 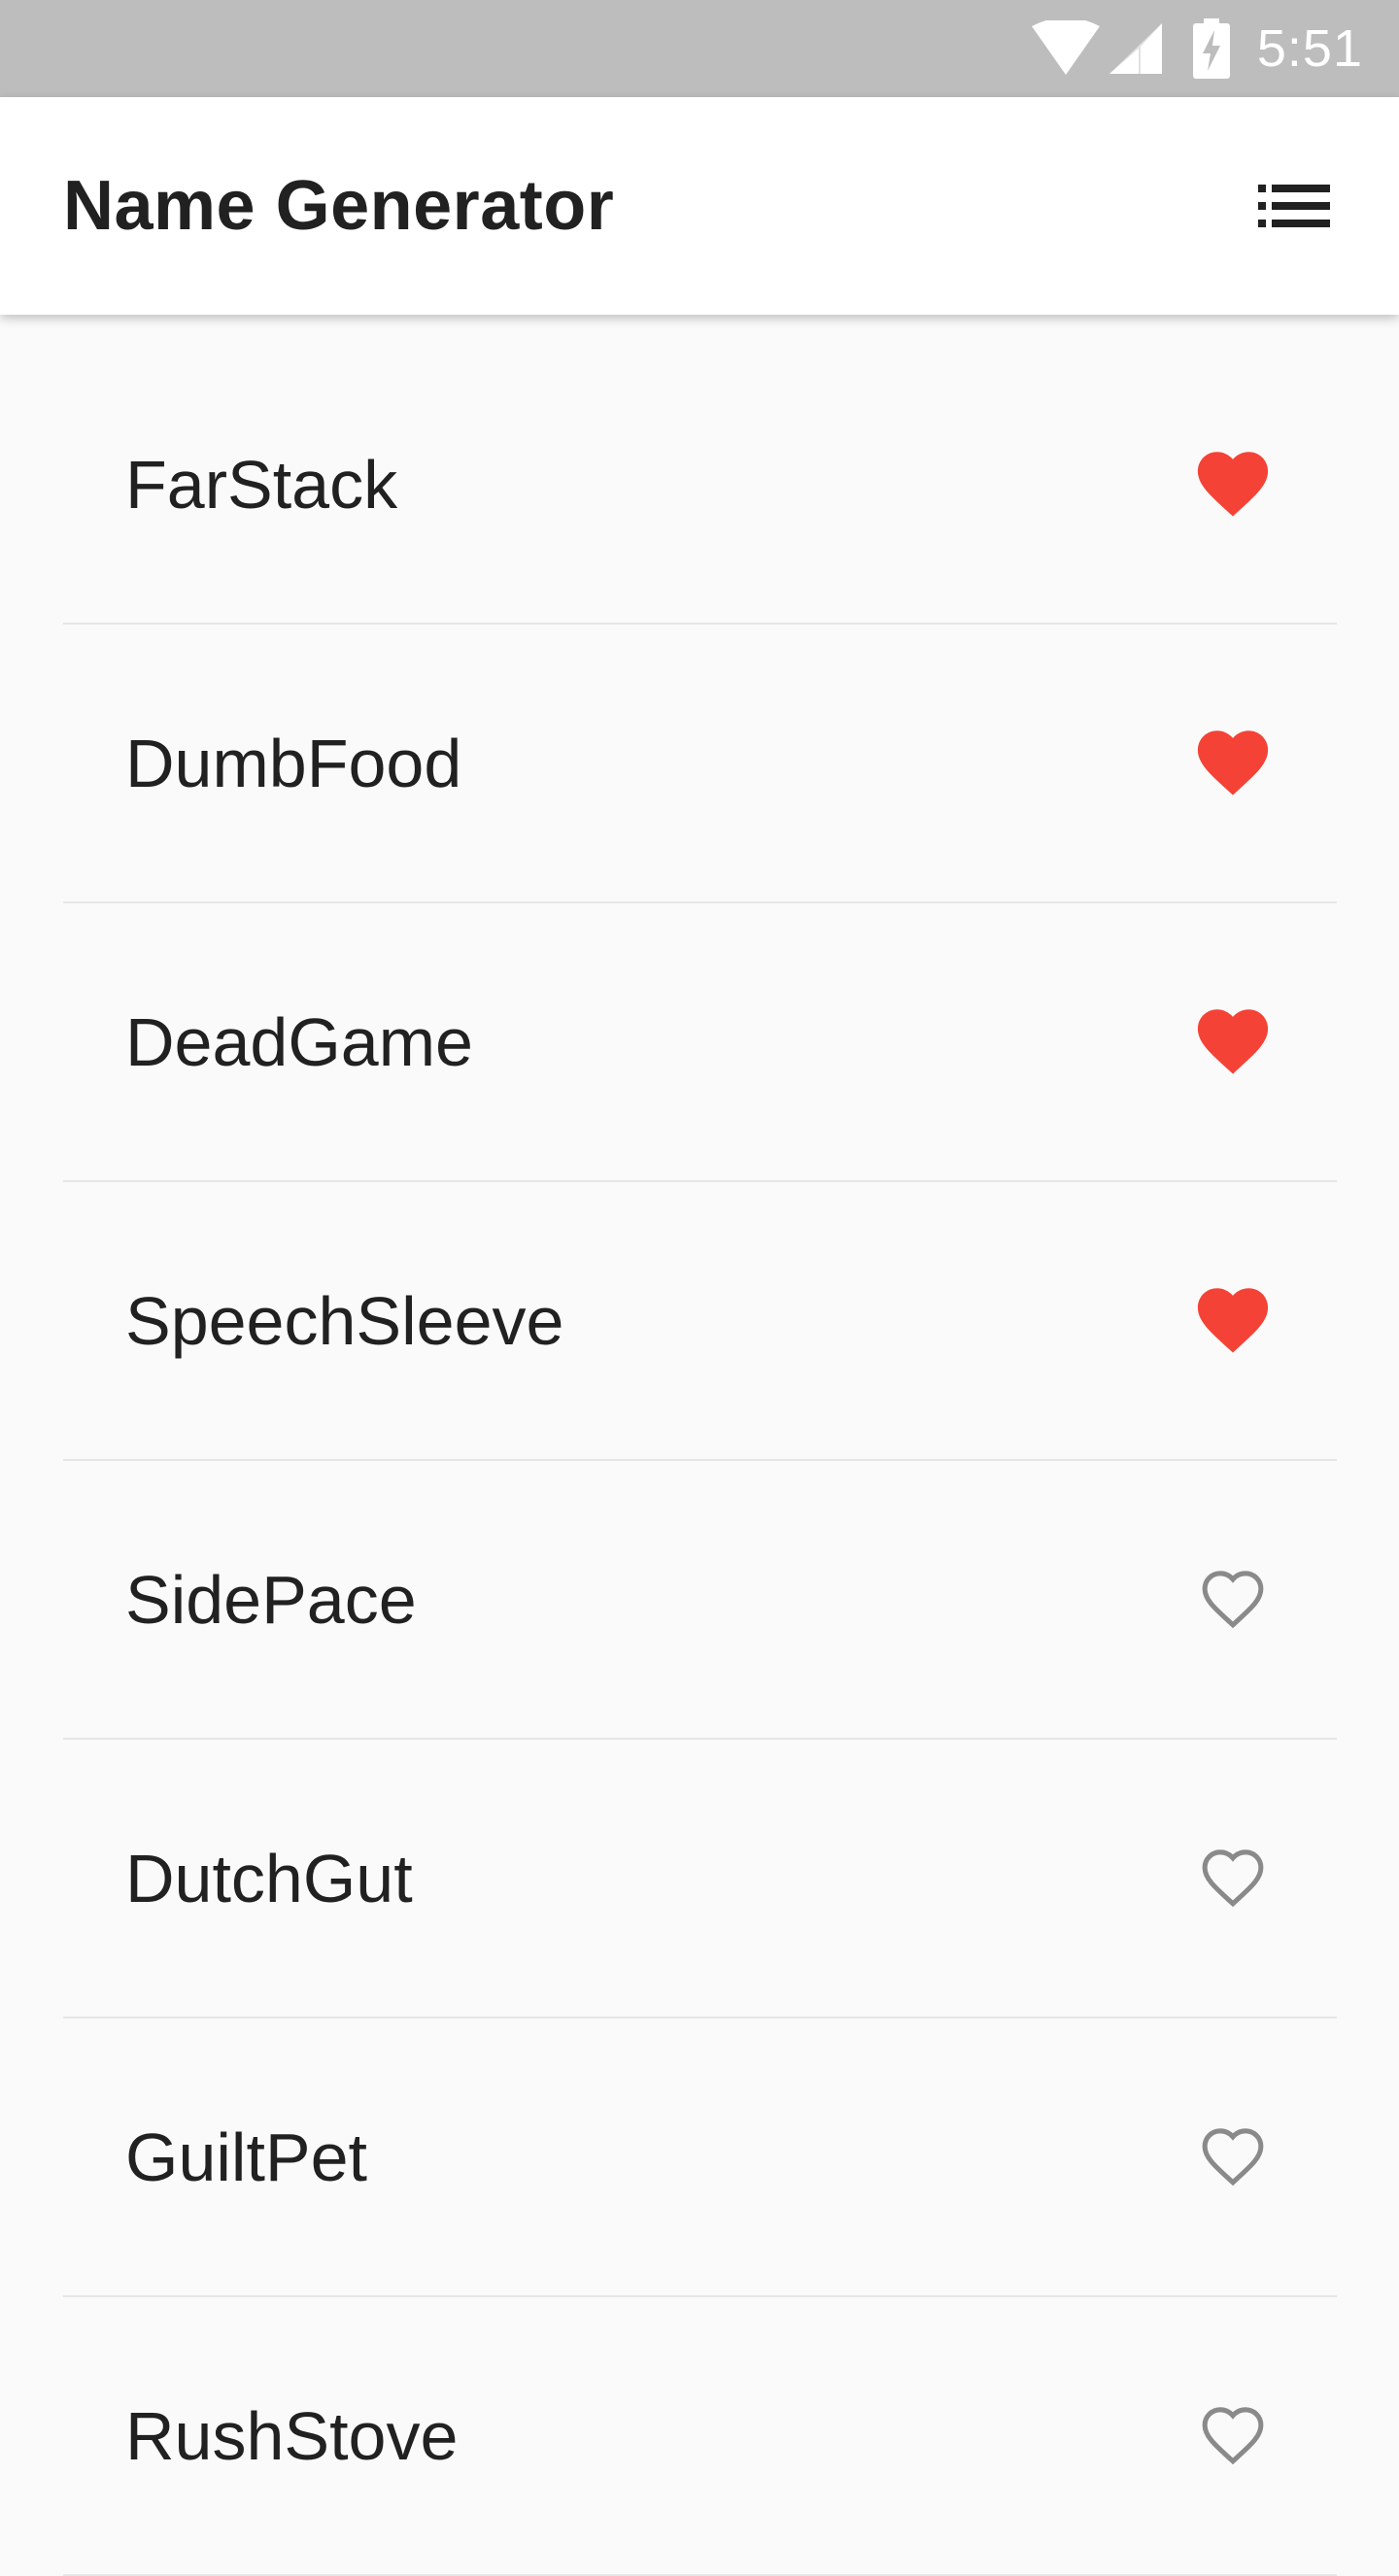 I want to click on name-text: DeadGame, so click(x=299, y=1041).